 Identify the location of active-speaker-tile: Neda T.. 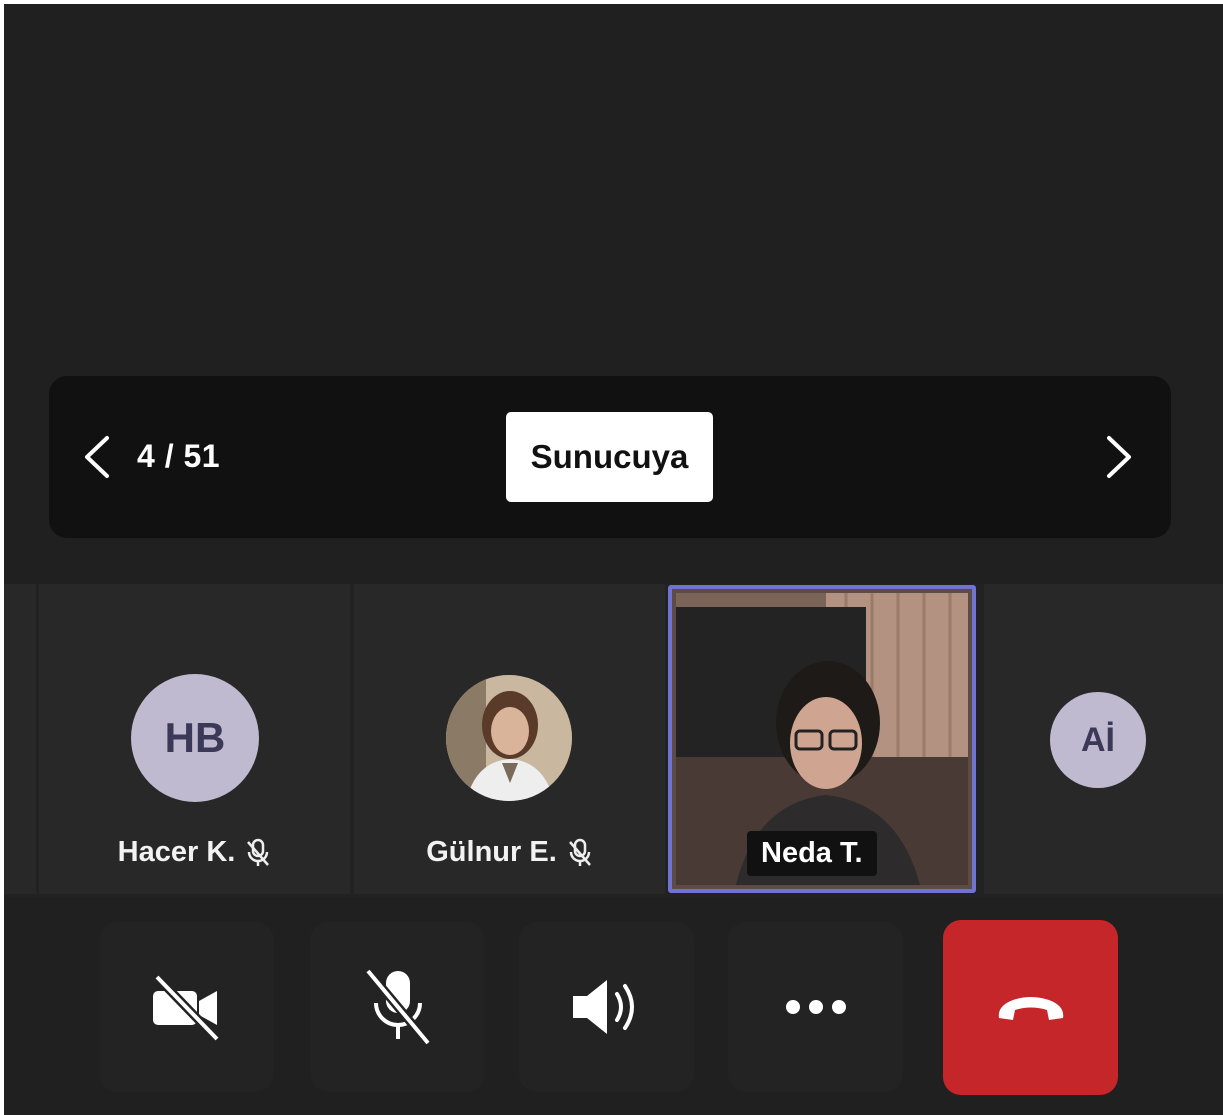
(822, 739).